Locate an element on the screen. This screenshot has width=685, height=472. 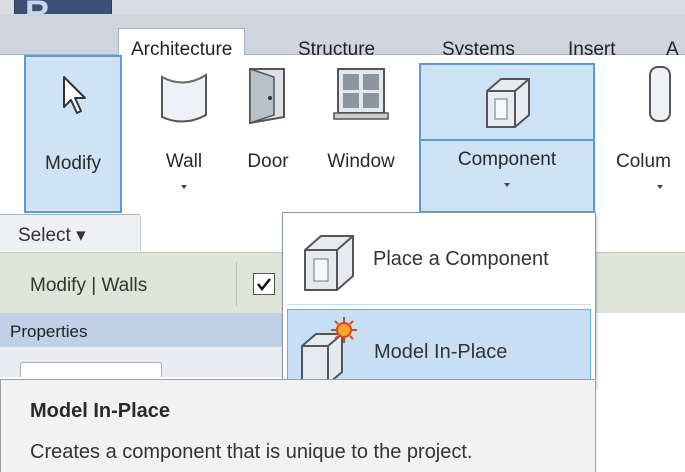
window-icon is located at coordinates (361, 94).